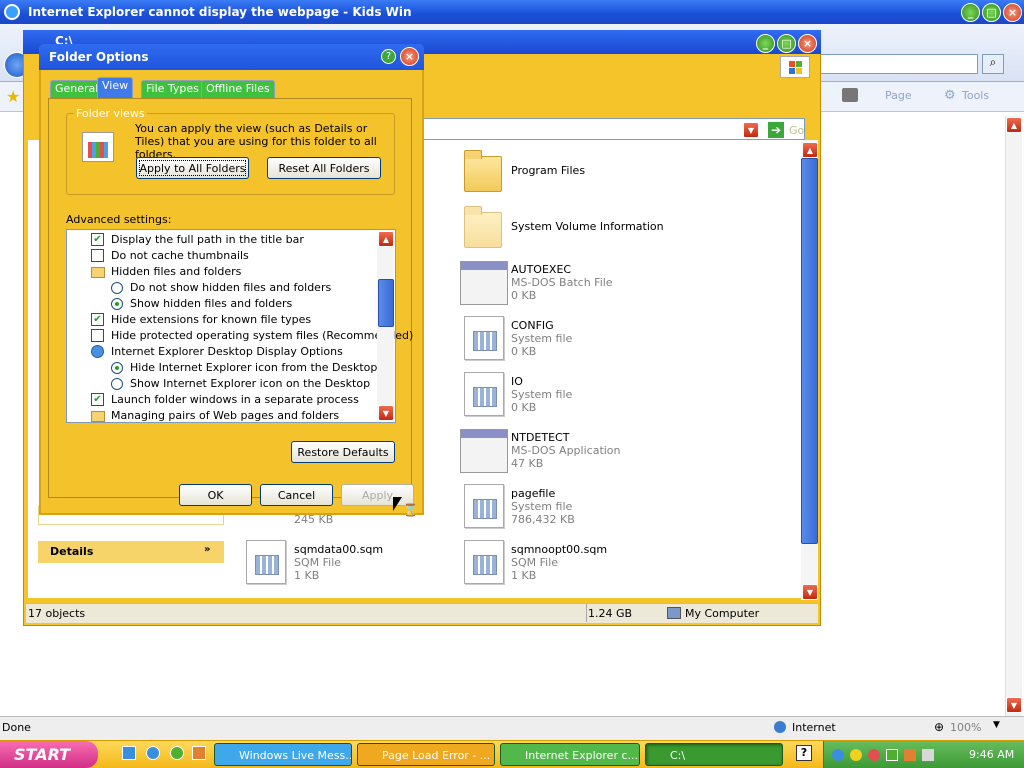 The height and width of the screenshot is (768, 1024). I want to click on page-menu: Page, so click(898, 95).